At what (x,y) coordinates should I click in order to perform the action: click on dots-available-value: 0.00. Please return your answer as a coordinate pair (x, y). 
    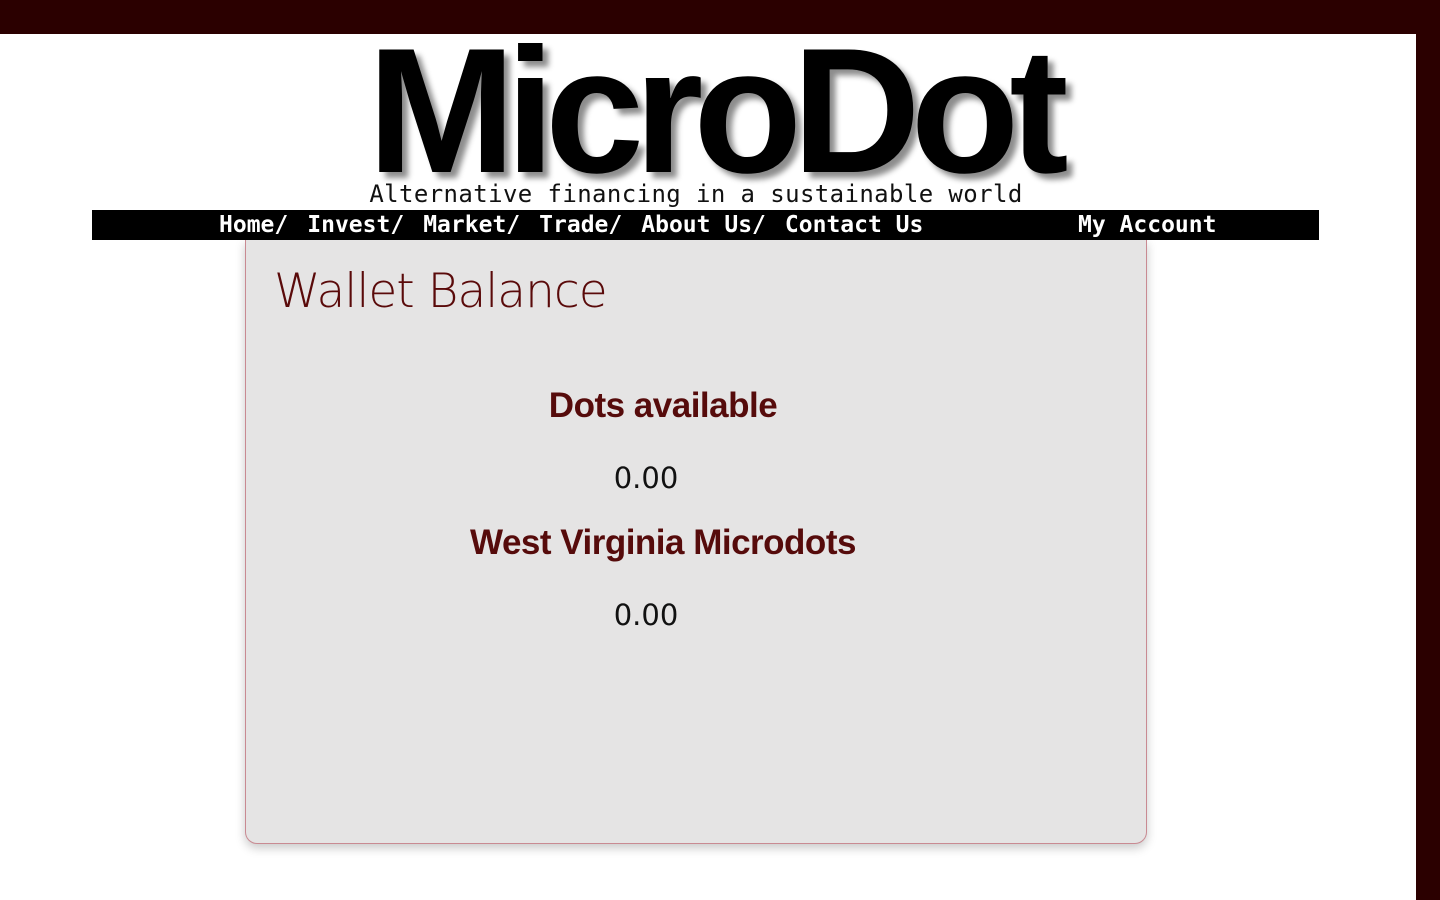
    Looking at the image, I should click on (646, 478).